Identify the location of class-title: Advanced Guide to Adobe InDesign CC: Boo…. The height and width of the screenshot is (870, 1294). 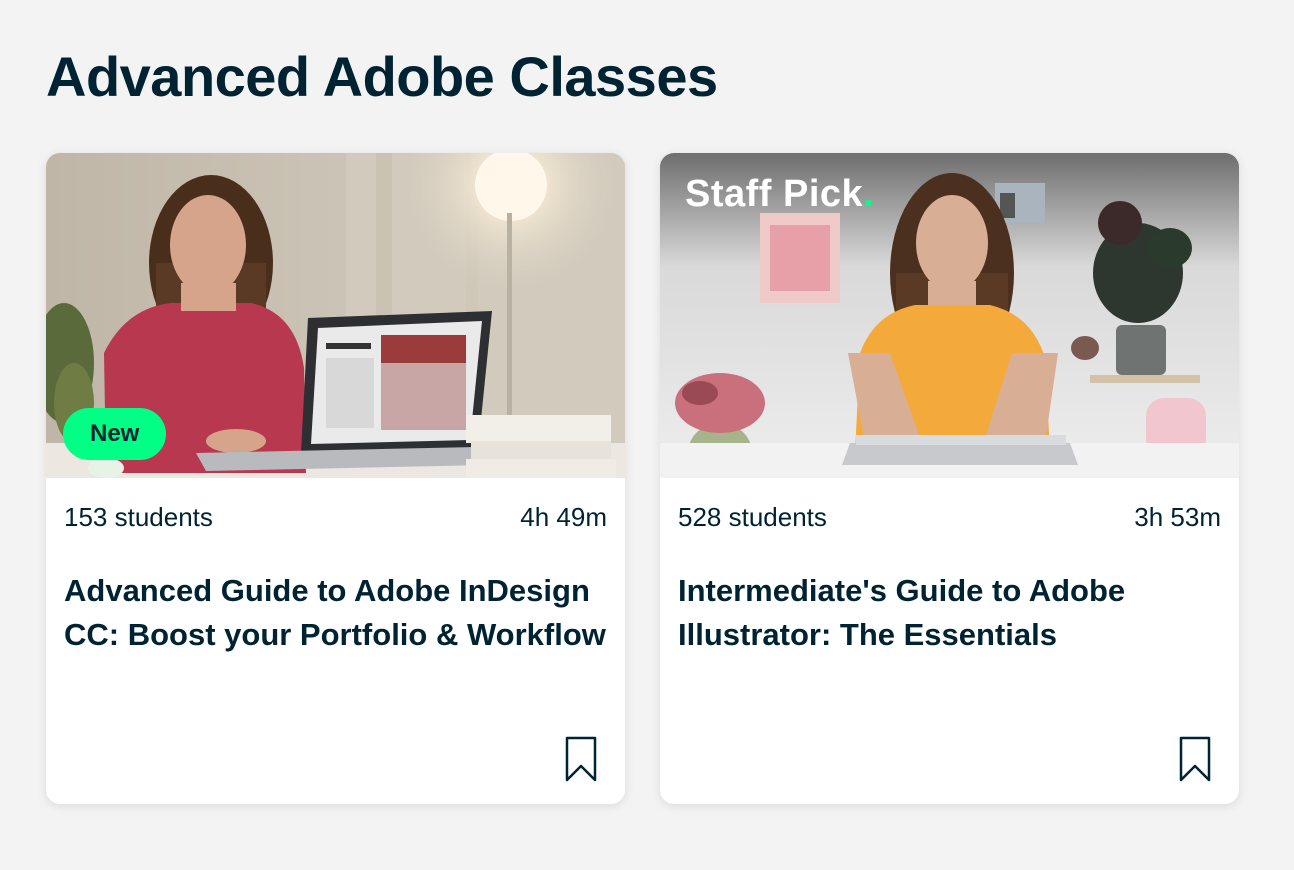
(335, 613).